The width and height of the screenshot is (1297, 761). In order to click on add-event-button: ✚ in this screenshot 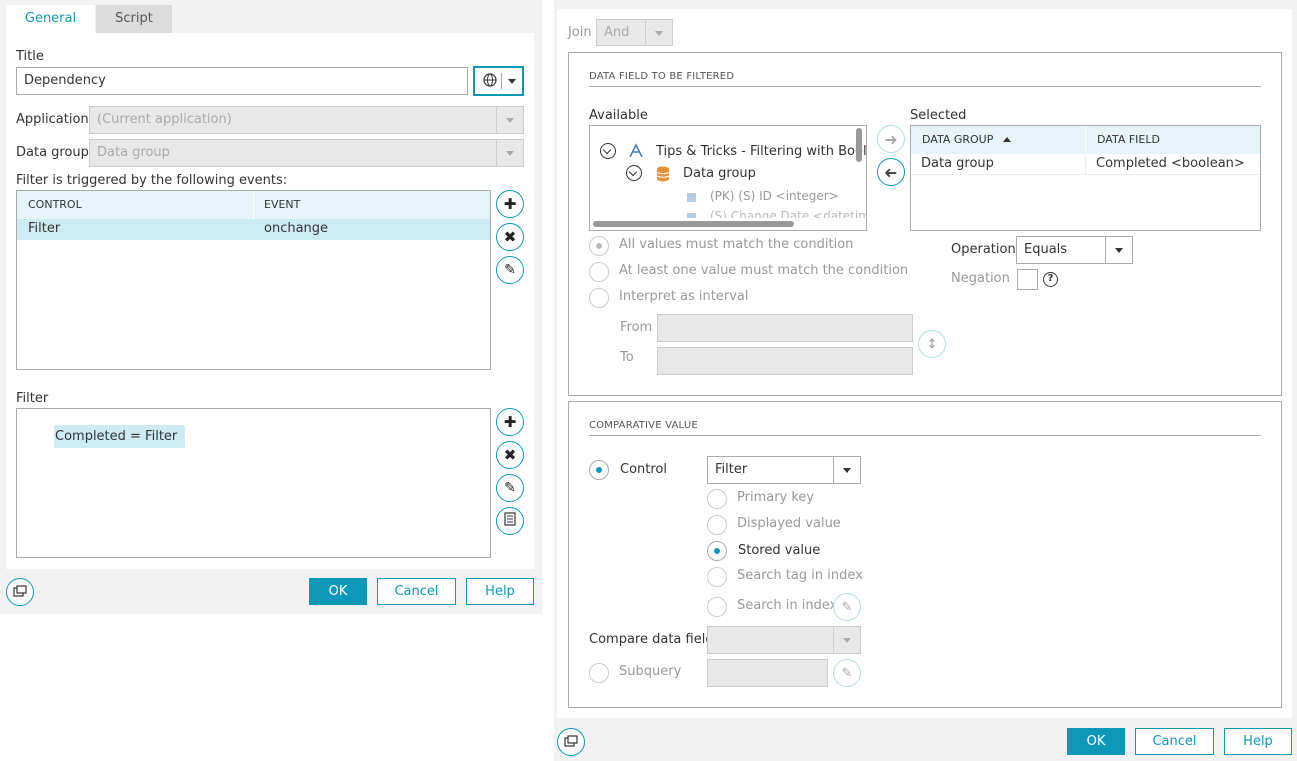, I will do `click(510, 204)`.